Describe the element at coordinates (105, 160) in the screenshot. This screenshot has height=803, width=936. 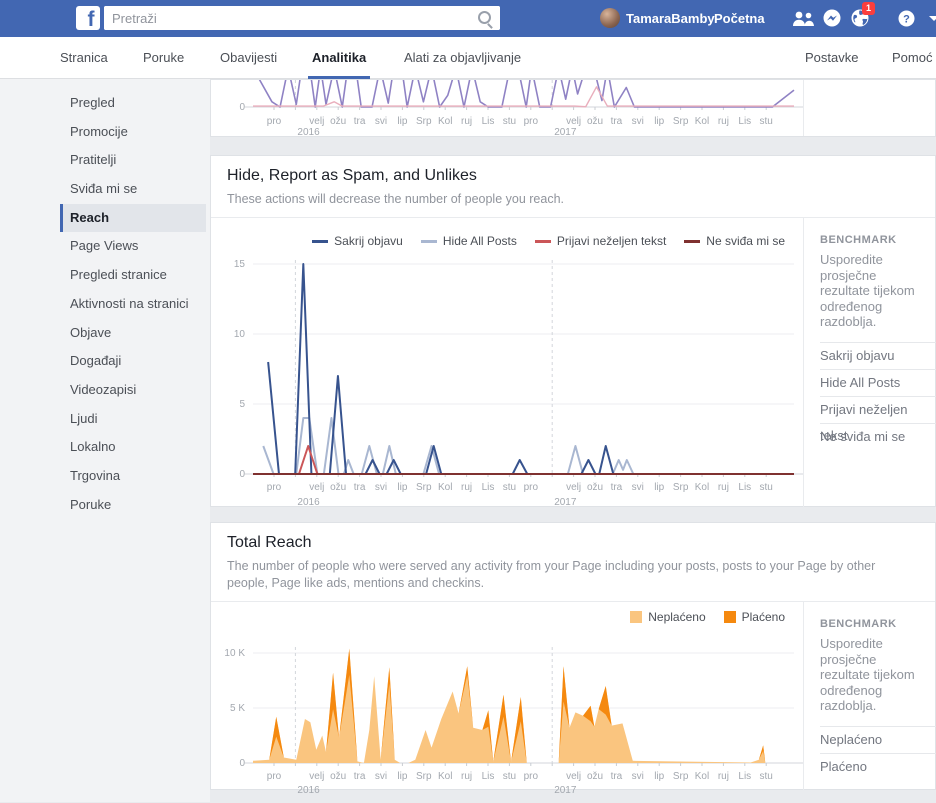
I see `sidebar-item-pratitelji: Pratitelji` at that location.